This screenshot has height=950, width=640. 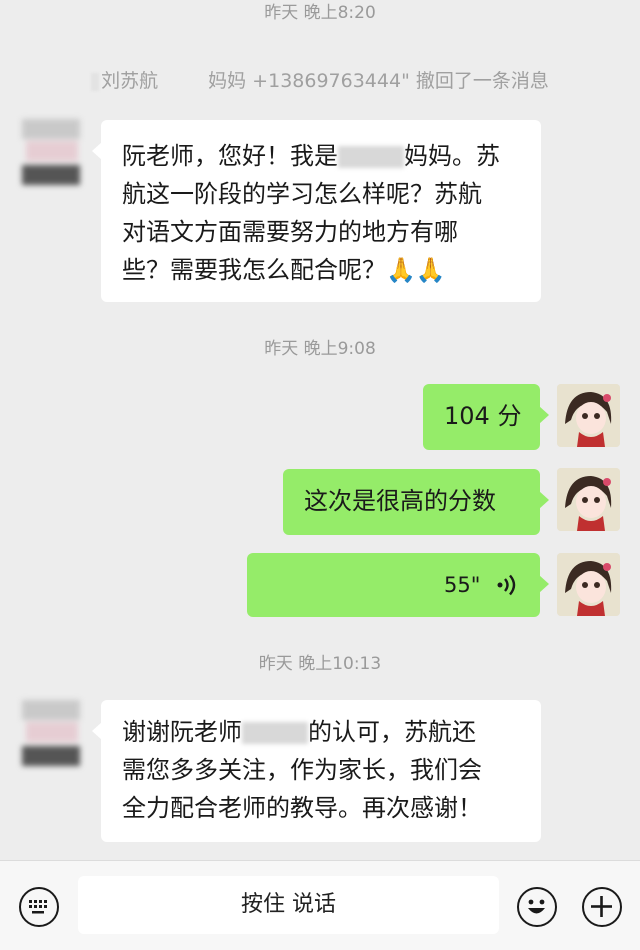 What do you see at coordinates (95, 81) in the screenshot?
I see `blurred-text` at bounding box center [95, 81].